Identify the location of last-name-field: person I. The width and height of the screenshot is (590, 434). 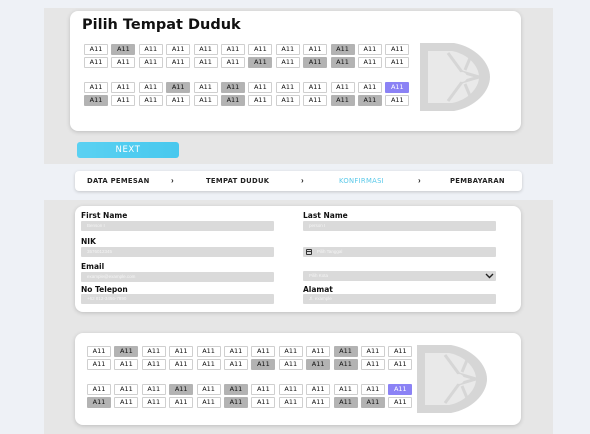
(399, 226).